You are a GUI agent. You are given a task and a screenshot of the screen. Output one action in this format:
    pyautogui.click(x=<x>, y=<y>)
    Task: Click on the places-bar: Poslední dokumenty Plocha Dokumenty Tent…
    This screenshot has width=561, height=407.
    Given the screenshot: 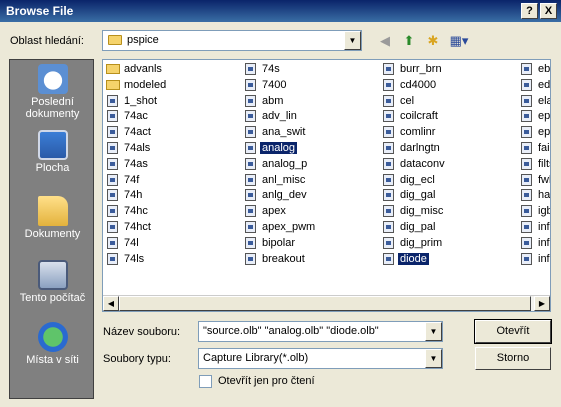 What is the action you would take?
    pyautogui.click(x=51, y=229)
    